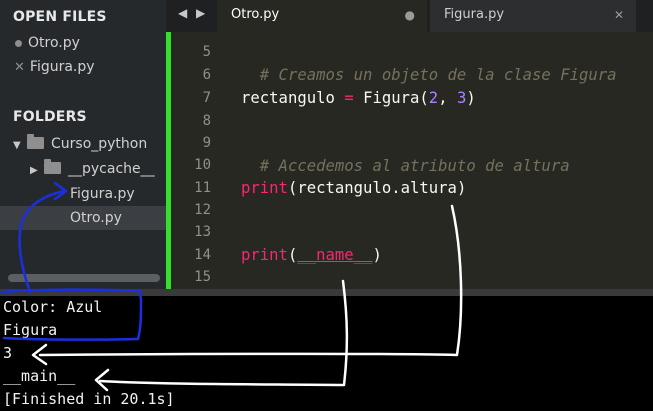 This screenshot has height=411, width=653. Describe the element at coordinates (89, 399) in the screenshot. I see `console-line: [Finished in 20.1s]` at that location.